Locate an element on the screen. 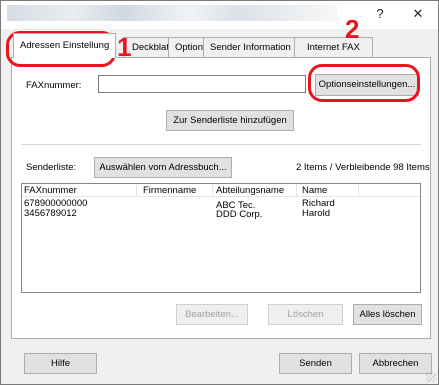  callout-oval-options is located at coordinates (364, 83).